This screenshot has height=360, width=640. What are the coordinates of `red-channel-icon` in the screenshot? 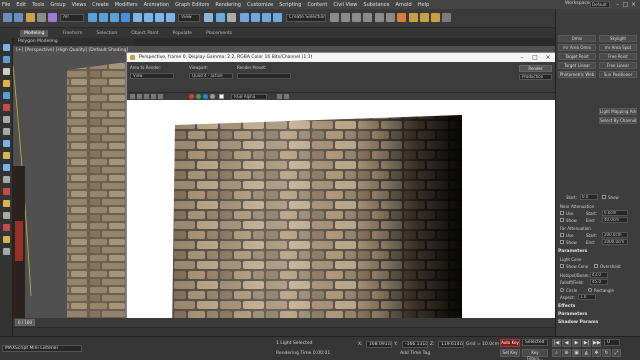 It's located at (191, 96).